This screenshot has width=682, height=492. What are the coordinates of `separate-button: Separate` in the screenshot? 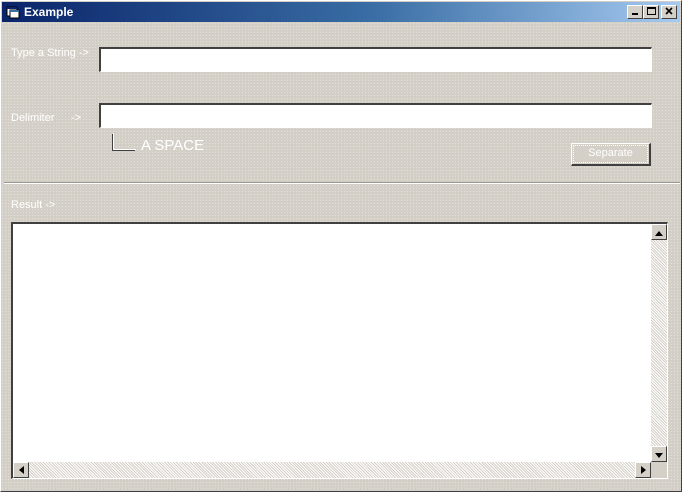 It's located at (611, 154).